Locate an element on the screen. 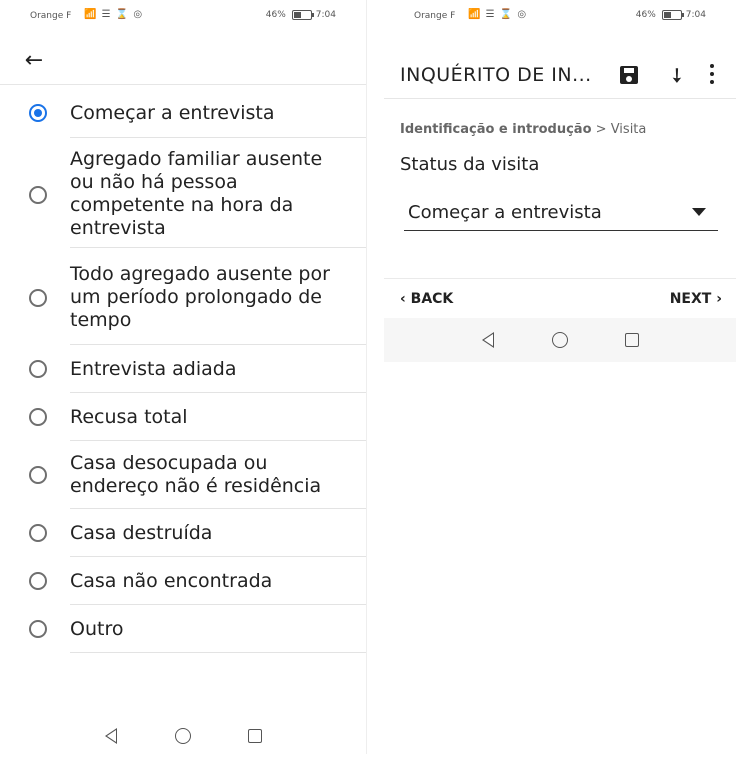  next-button-label: NEXT is located at coordinates (690, 299).